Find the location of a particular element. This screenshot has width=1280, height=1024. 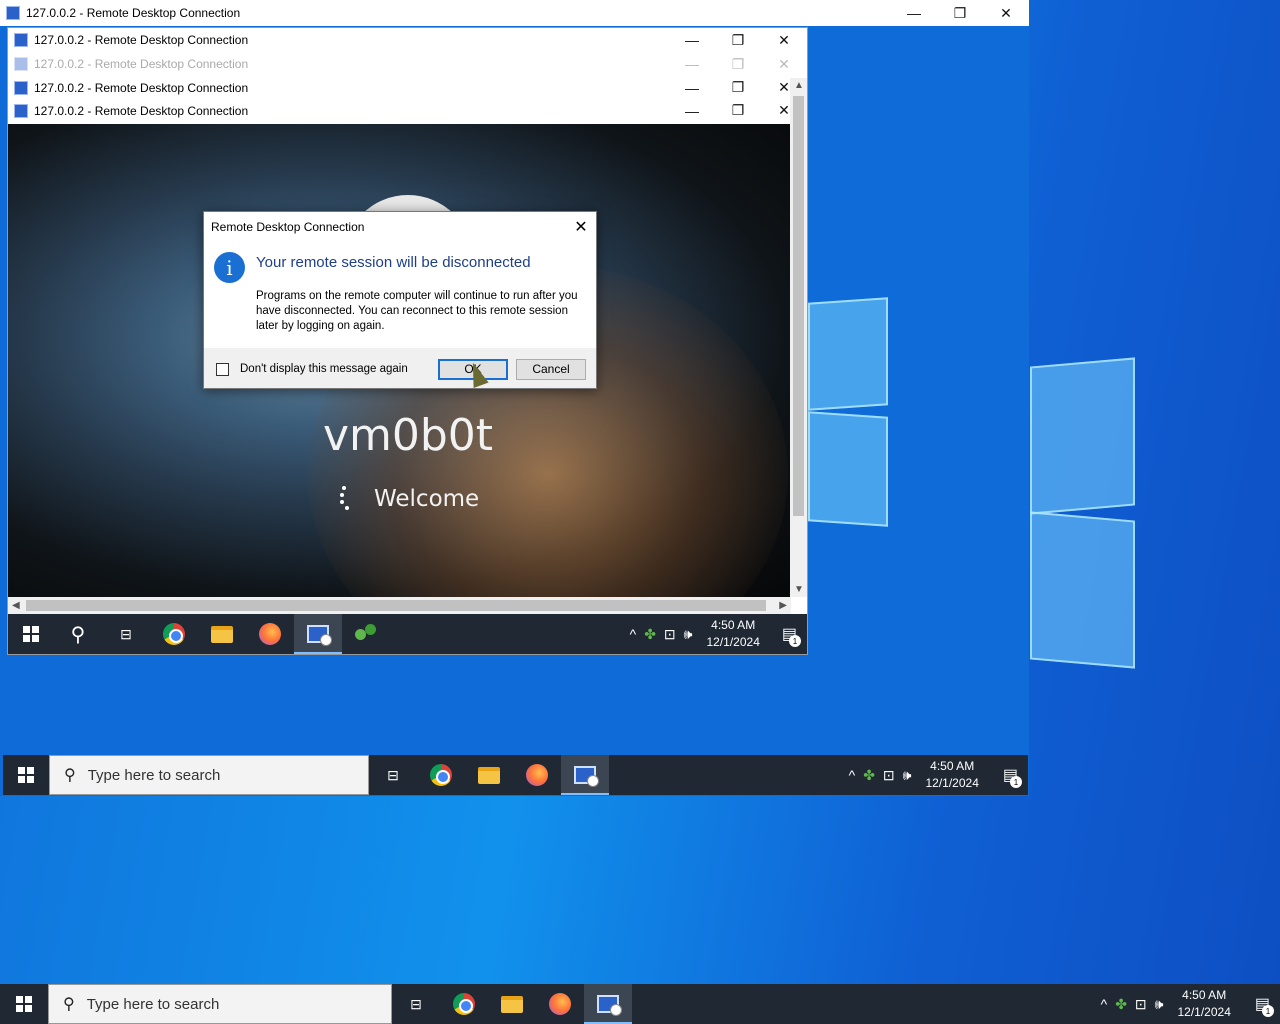

rdp-icon is located at coordinates (586, 776).